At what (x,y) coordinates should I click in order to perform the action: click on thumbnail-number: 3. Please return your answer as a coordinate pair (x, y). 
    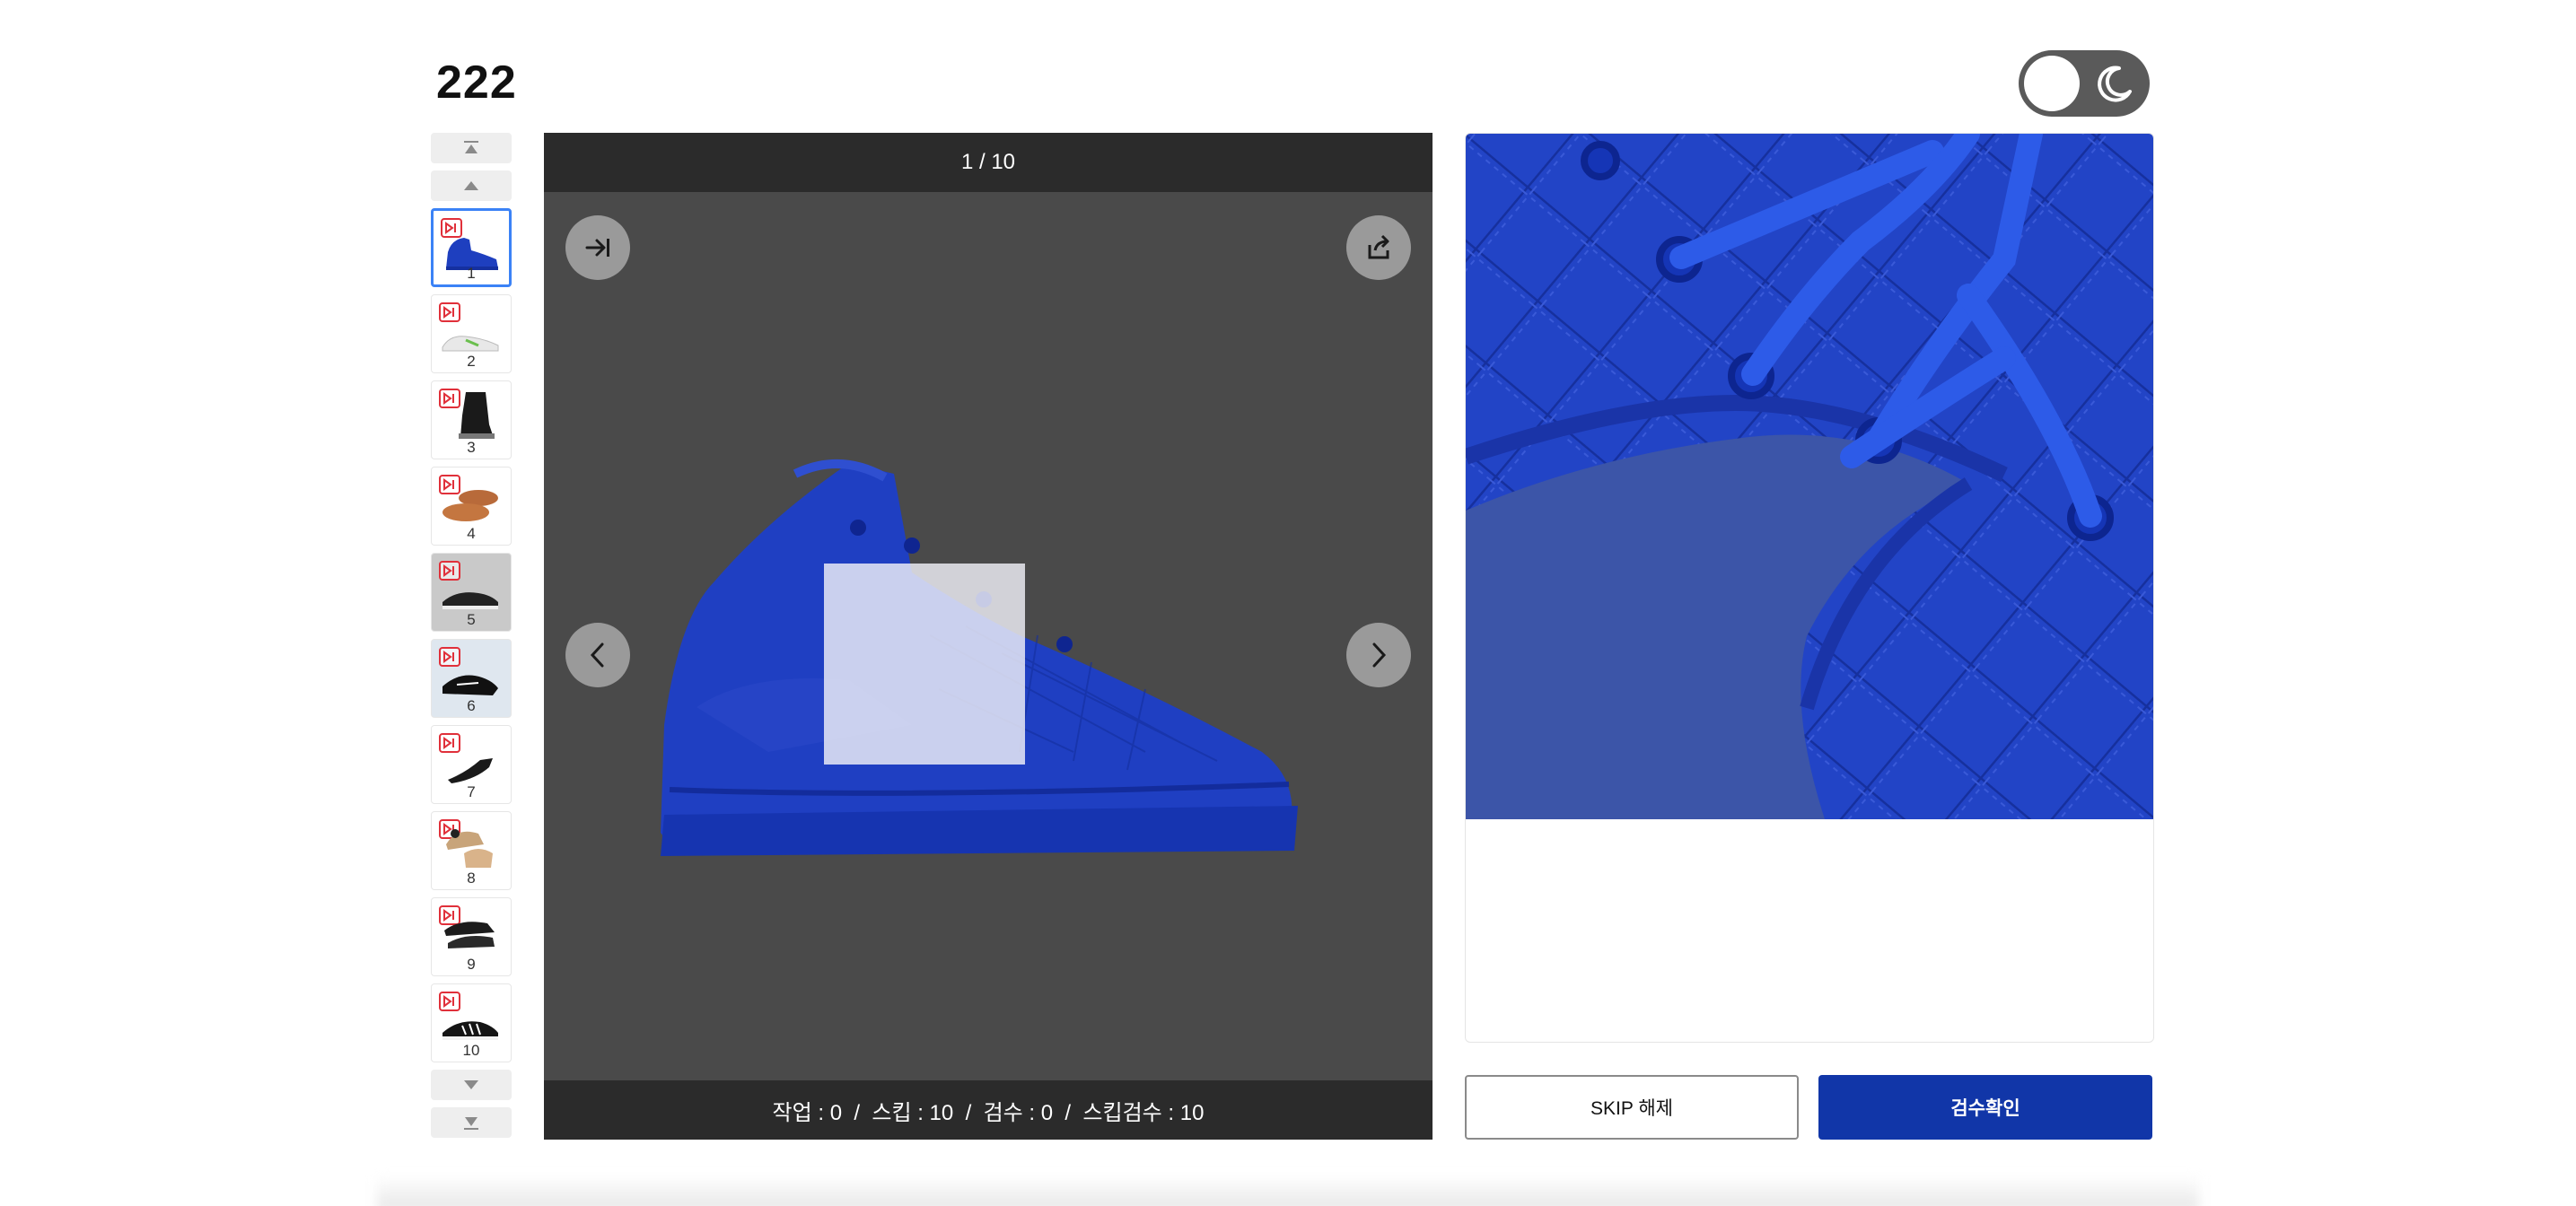
    Looking at the image, I should click on (471, 447).